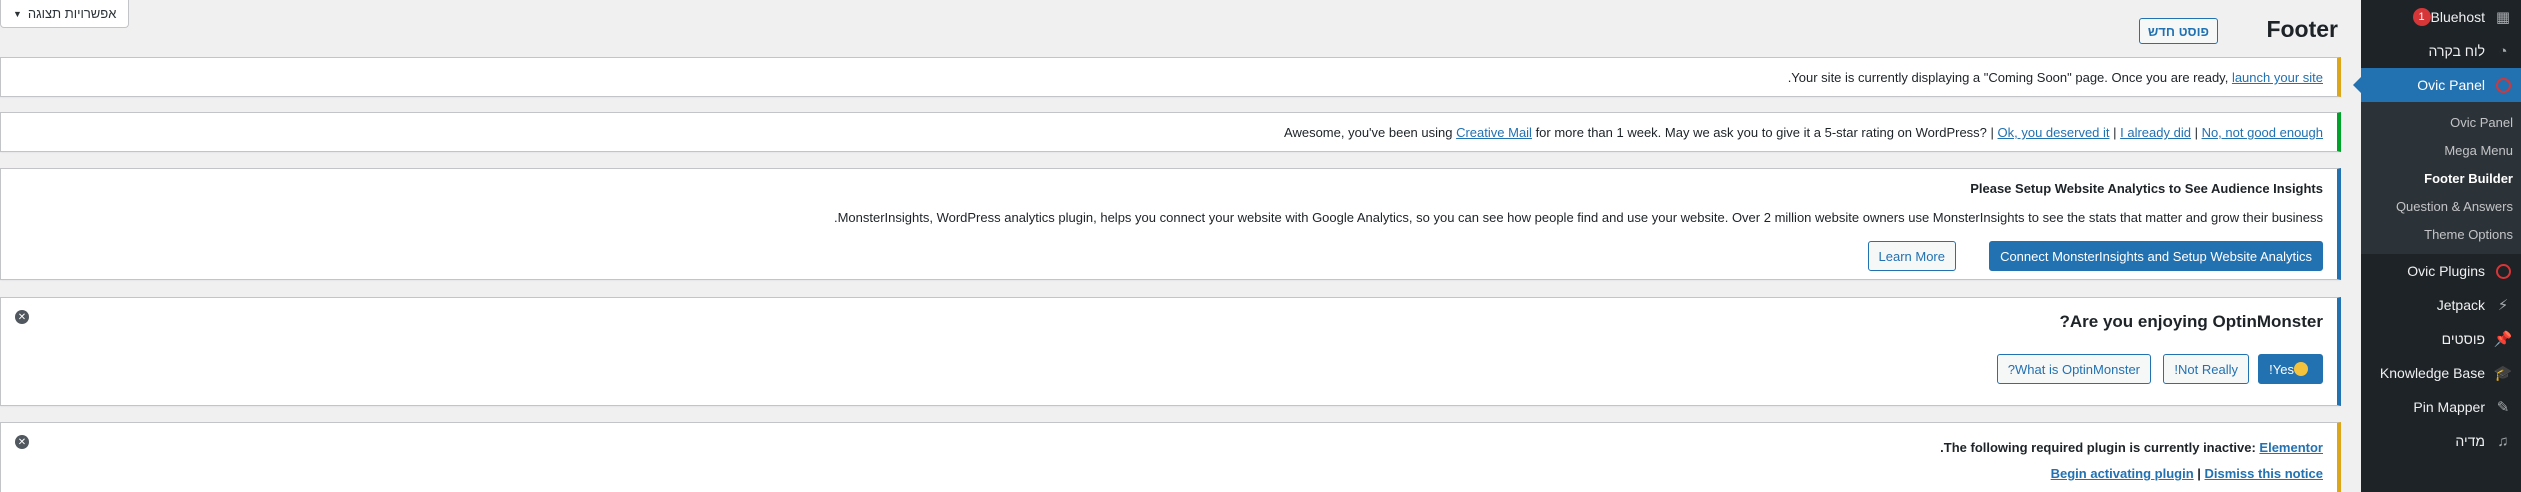  I want to click on yes-button: !Yes, so click(2290, 369).